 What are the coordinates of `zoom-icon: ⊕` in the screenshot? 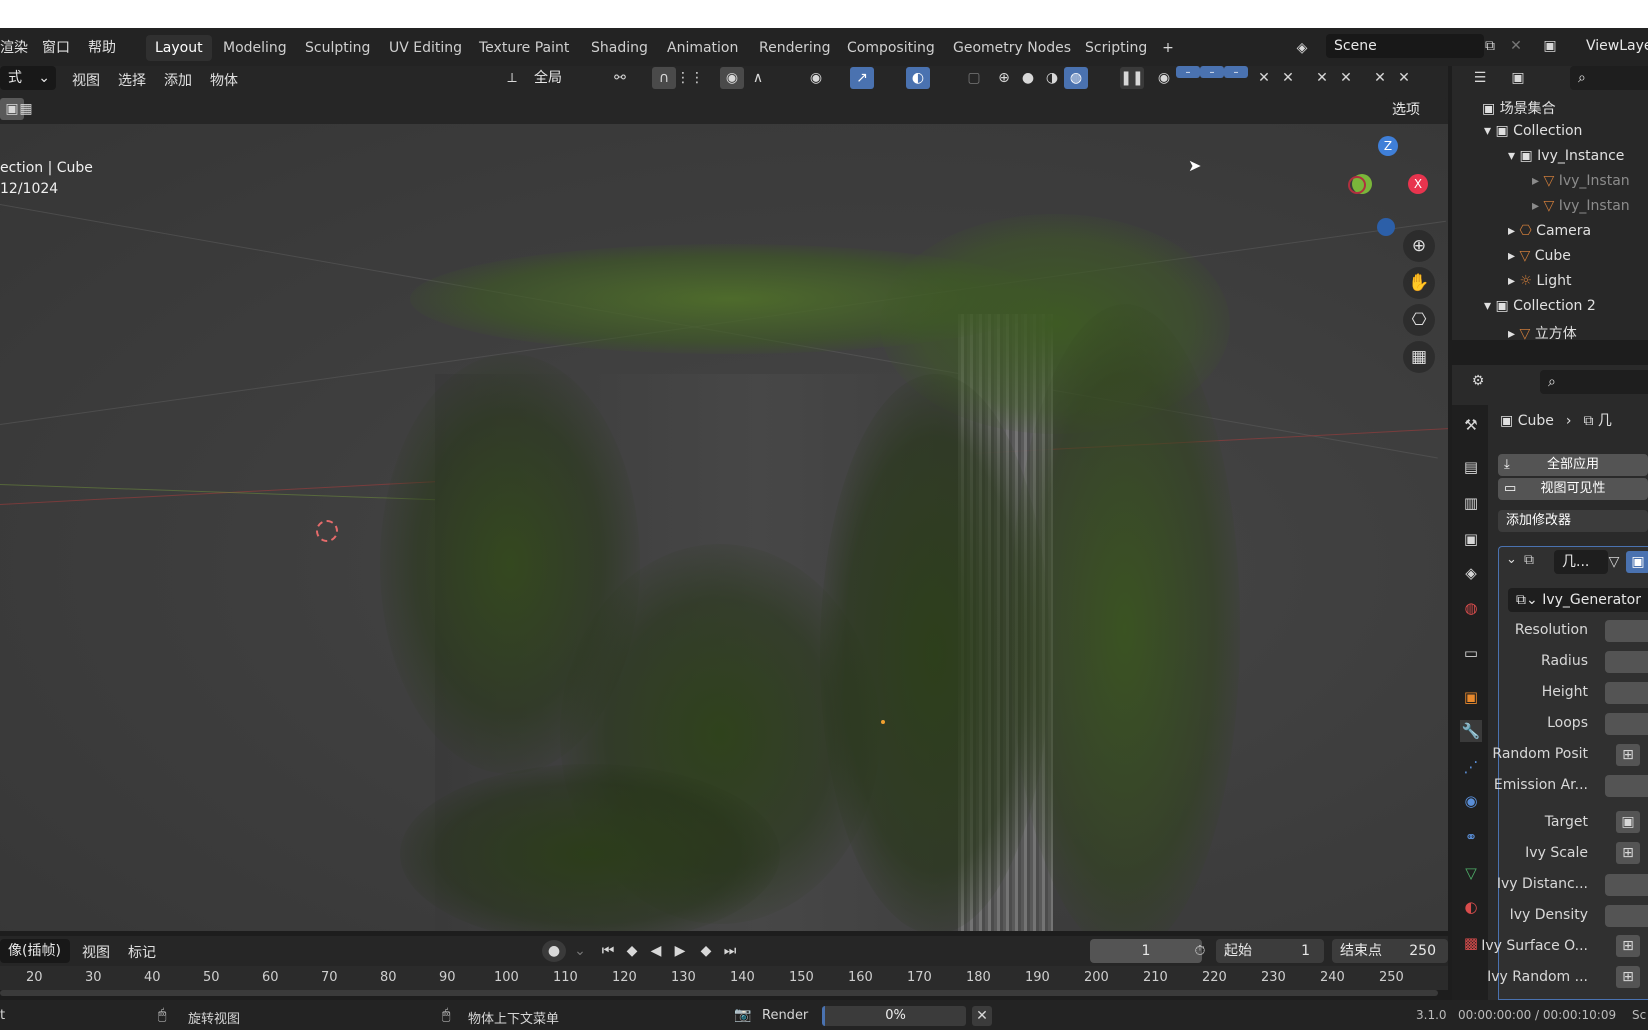 It's located at (1419, 246).